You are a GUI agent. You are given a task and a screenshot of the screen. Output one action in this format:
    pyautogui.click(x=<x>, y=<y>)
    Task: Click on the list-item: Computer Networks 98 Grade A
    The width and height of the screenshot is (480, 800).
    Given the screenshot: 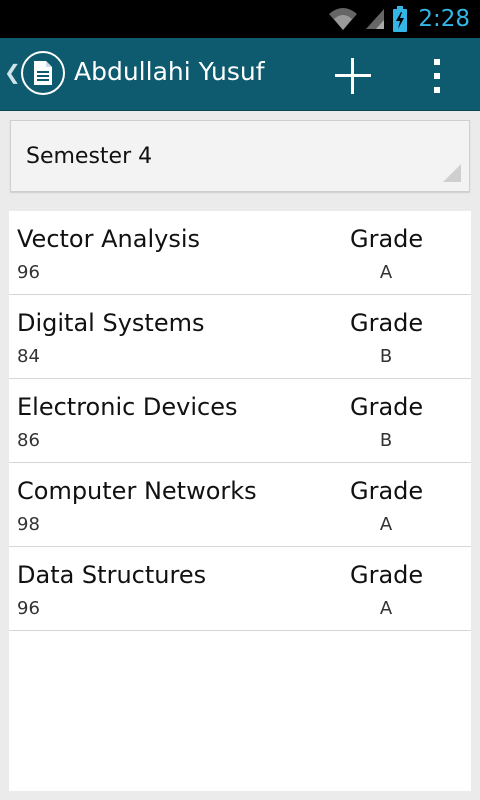 What is the action you would take?
    pyautogui.click(x=240, y=505)
    